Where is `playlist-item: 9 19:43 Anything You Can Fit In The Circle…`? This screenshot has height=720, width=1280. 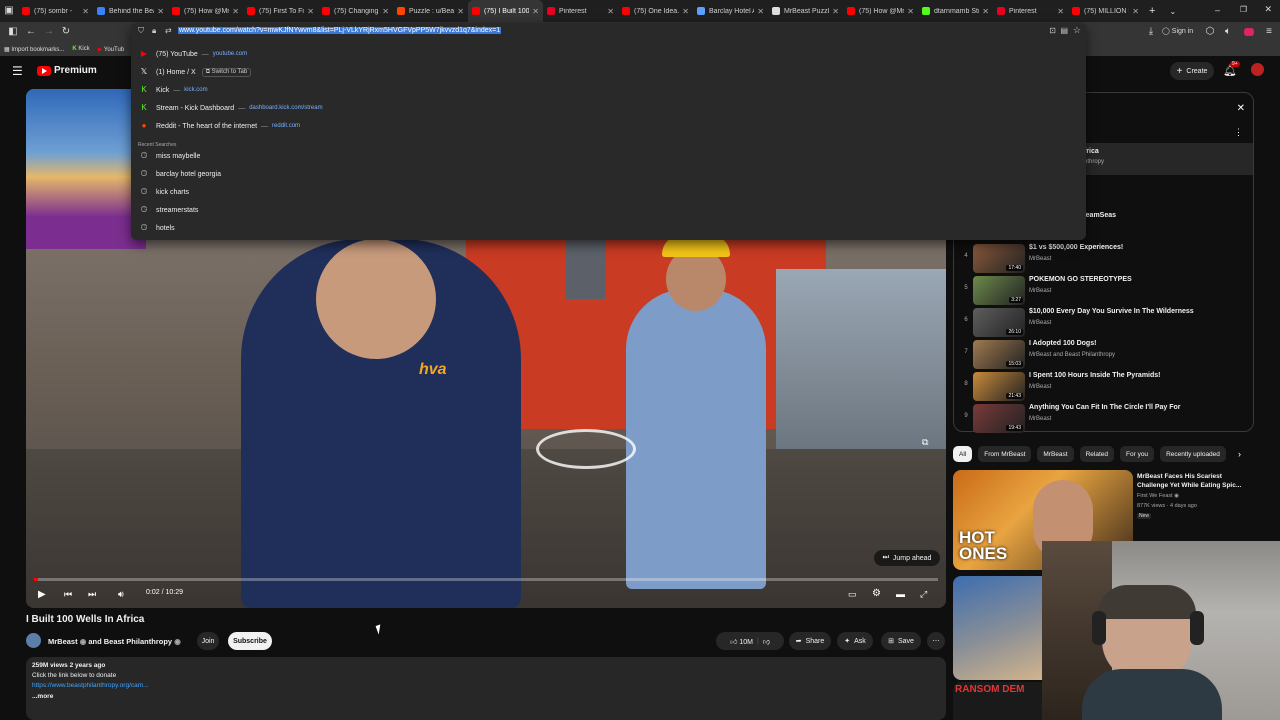
playlist-item: 9 19:43 Anything You Can Fit In The Circle… is located at coordinates (1107, 418).